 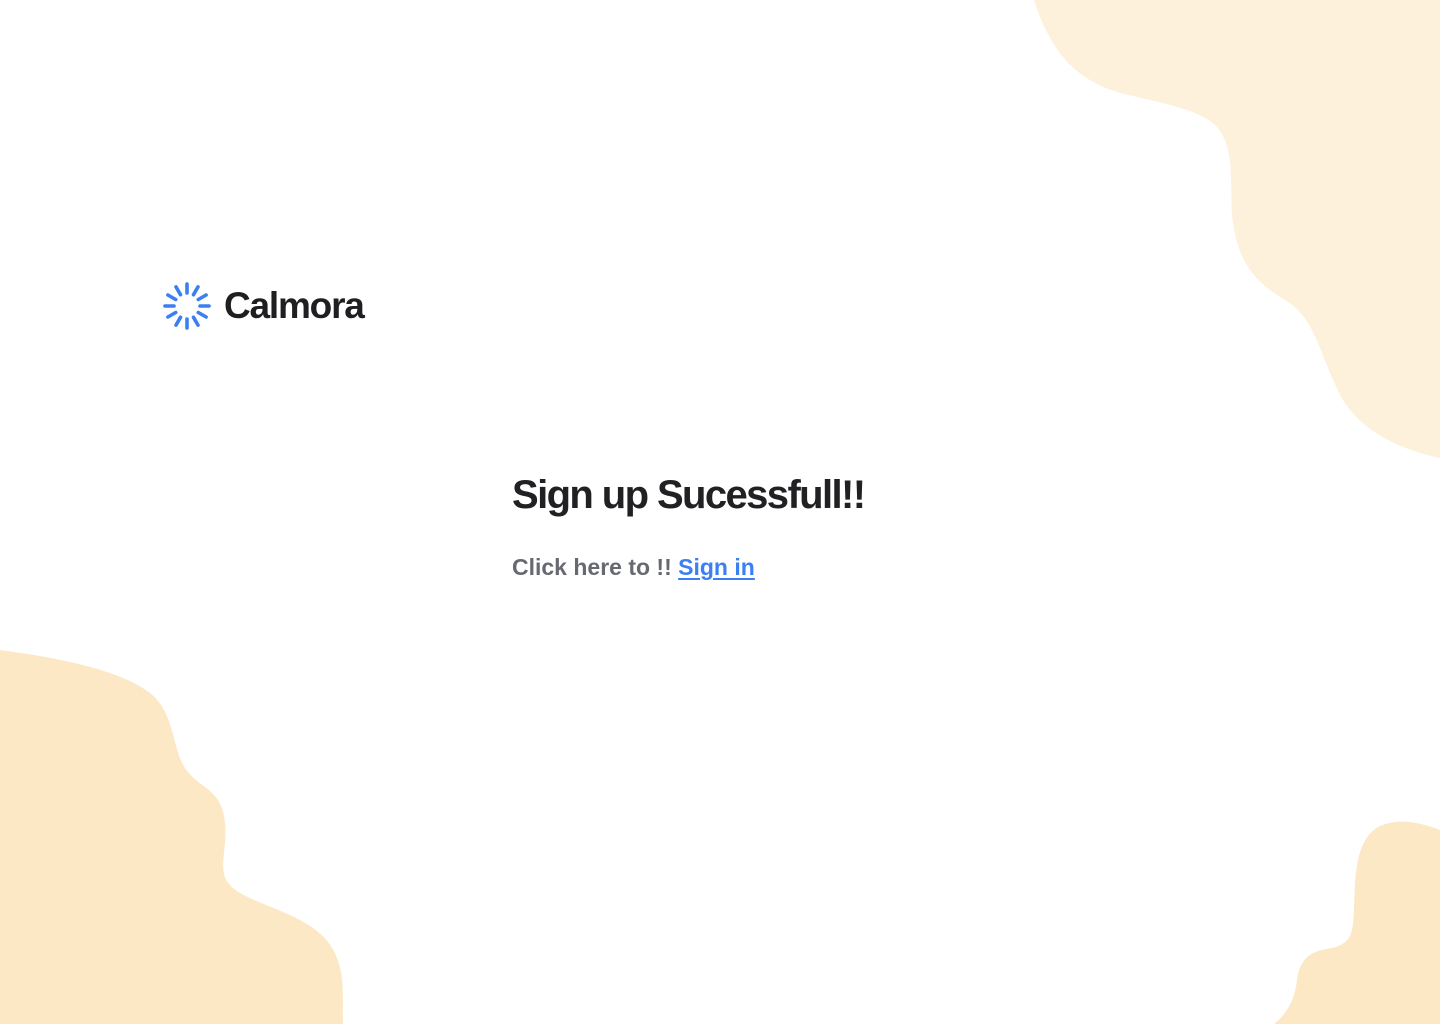 I want to click on decorative-blob-top-right, so click(x=1237, y=229).